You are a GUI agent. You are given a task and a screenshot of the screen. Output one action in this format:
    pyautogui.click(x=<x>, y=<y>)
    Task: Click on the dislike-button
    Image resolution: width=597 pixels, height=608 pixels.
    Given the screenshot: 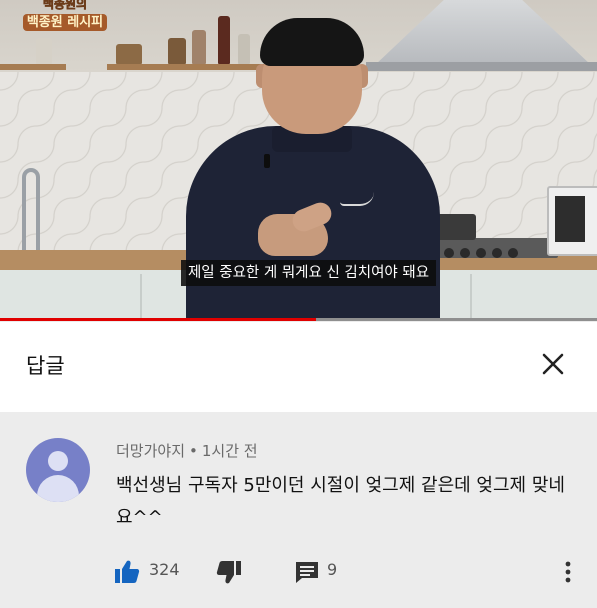 What is the action you would take?
    pyautogui.click(x=229, y=572)
    